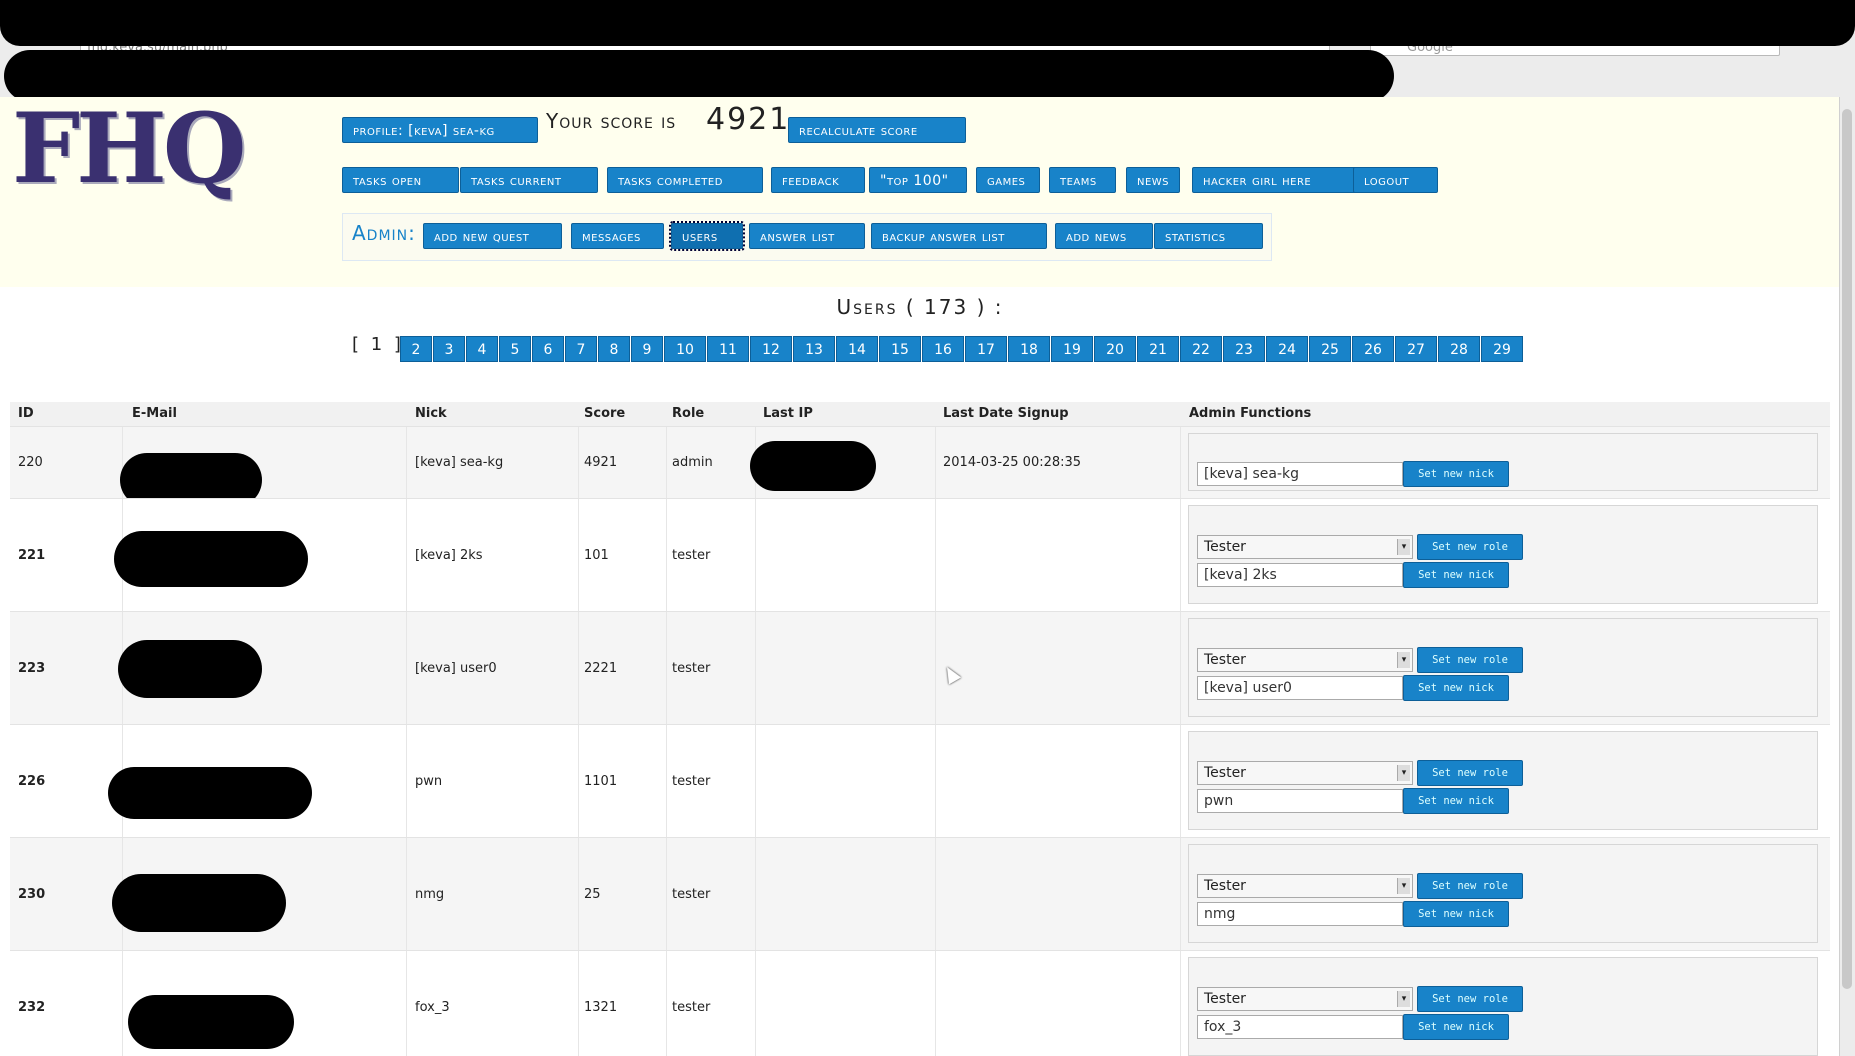 The image size is (1855, 1056). I want to click on page-button: 10, so click(685, 349).